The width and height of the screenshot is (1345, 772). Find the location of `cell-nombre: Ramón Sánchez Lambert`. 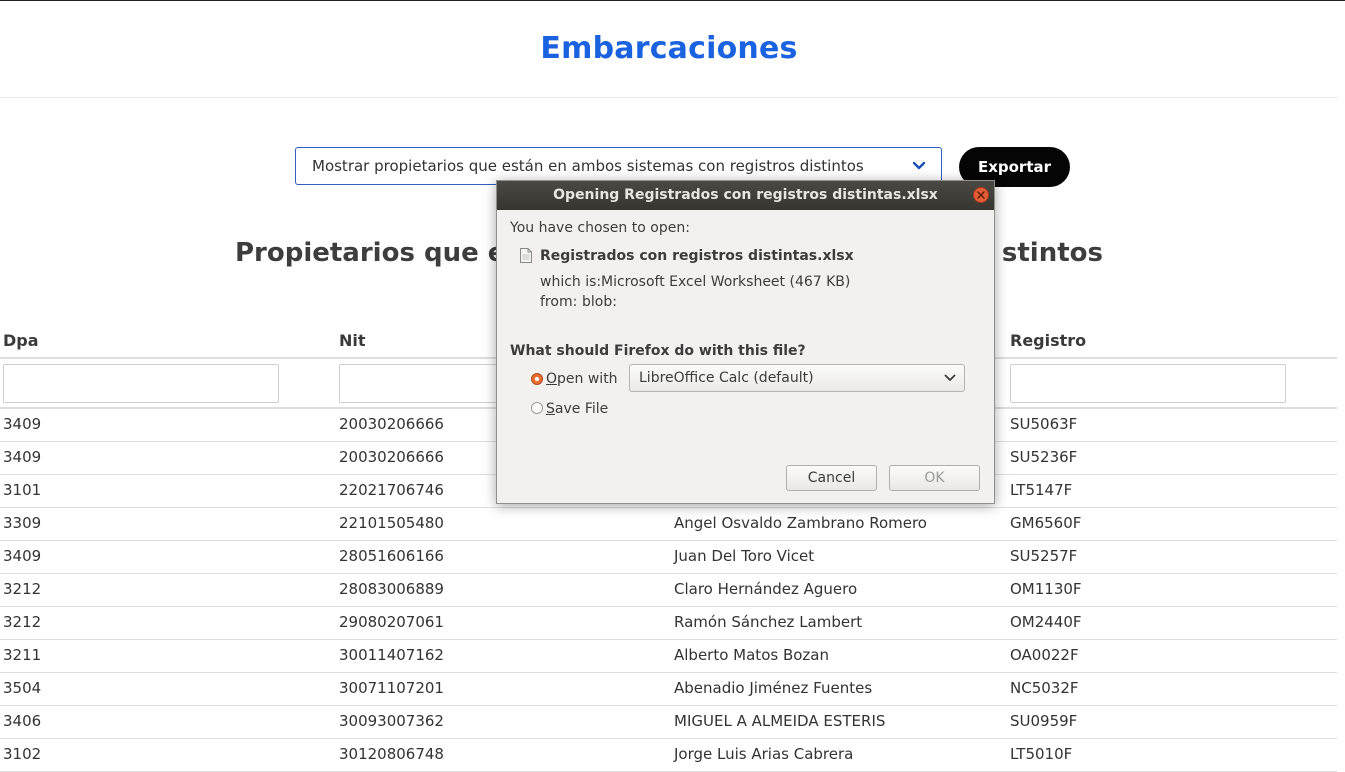

cell-nombre: Ramón Sánchez Lambert is located at coordinates (768, 622).